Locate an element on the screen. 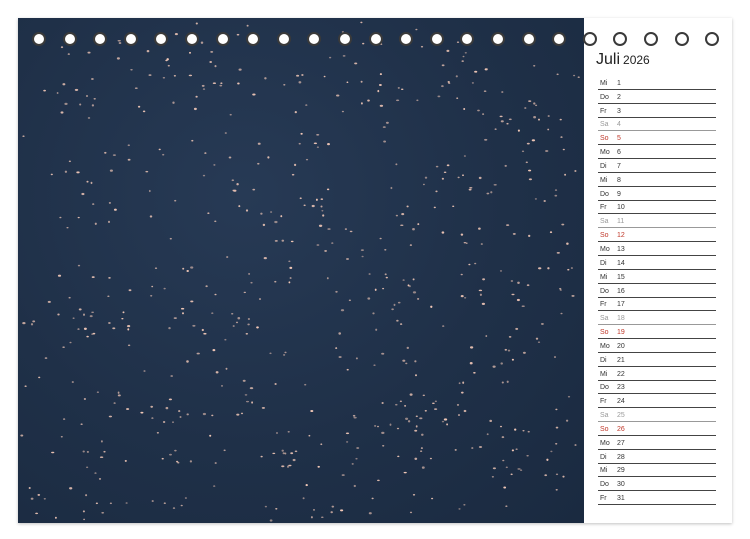 The width and height of the screenshot is (750, 539). day-row: Sa 18 is located at coordinates (657, 318).